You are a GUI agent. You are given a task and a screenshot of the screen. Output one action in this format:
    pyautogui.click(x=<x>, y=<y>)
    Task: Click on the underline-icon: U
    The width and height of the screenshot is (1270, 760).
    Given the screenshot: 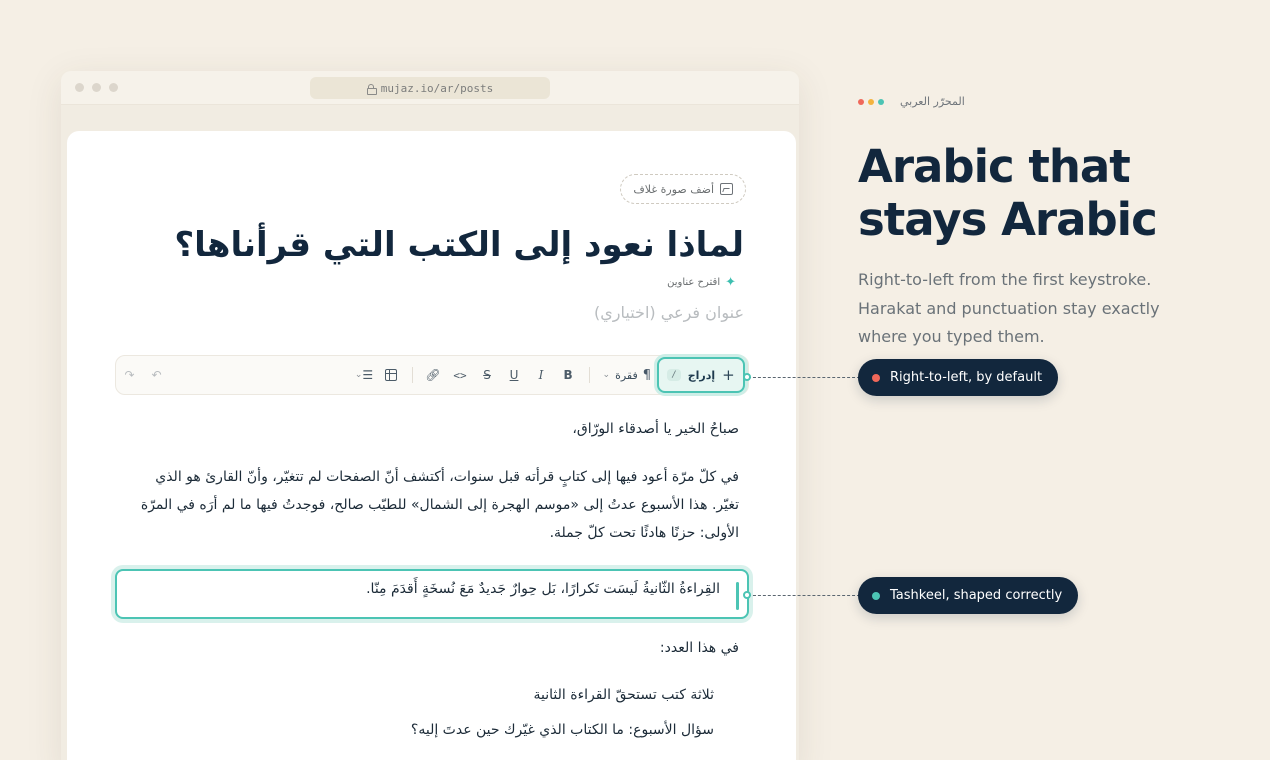 What is the action you would take?
    pyautogui.click(x=514, y=375)
    